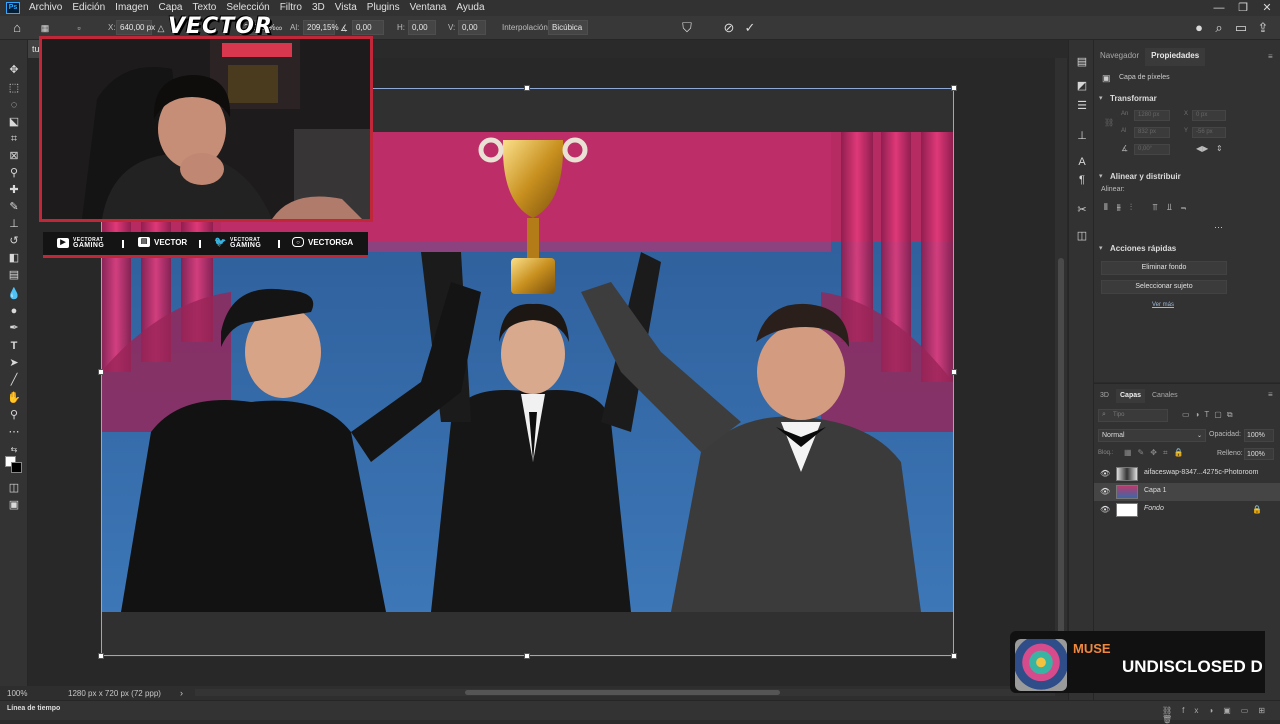 This screenshot has height=724, width=1280. What do you see at coordinates (14, 70) in the screenshot?
I see `move-tool-icon: ✥` at bounding box center [14, 70].